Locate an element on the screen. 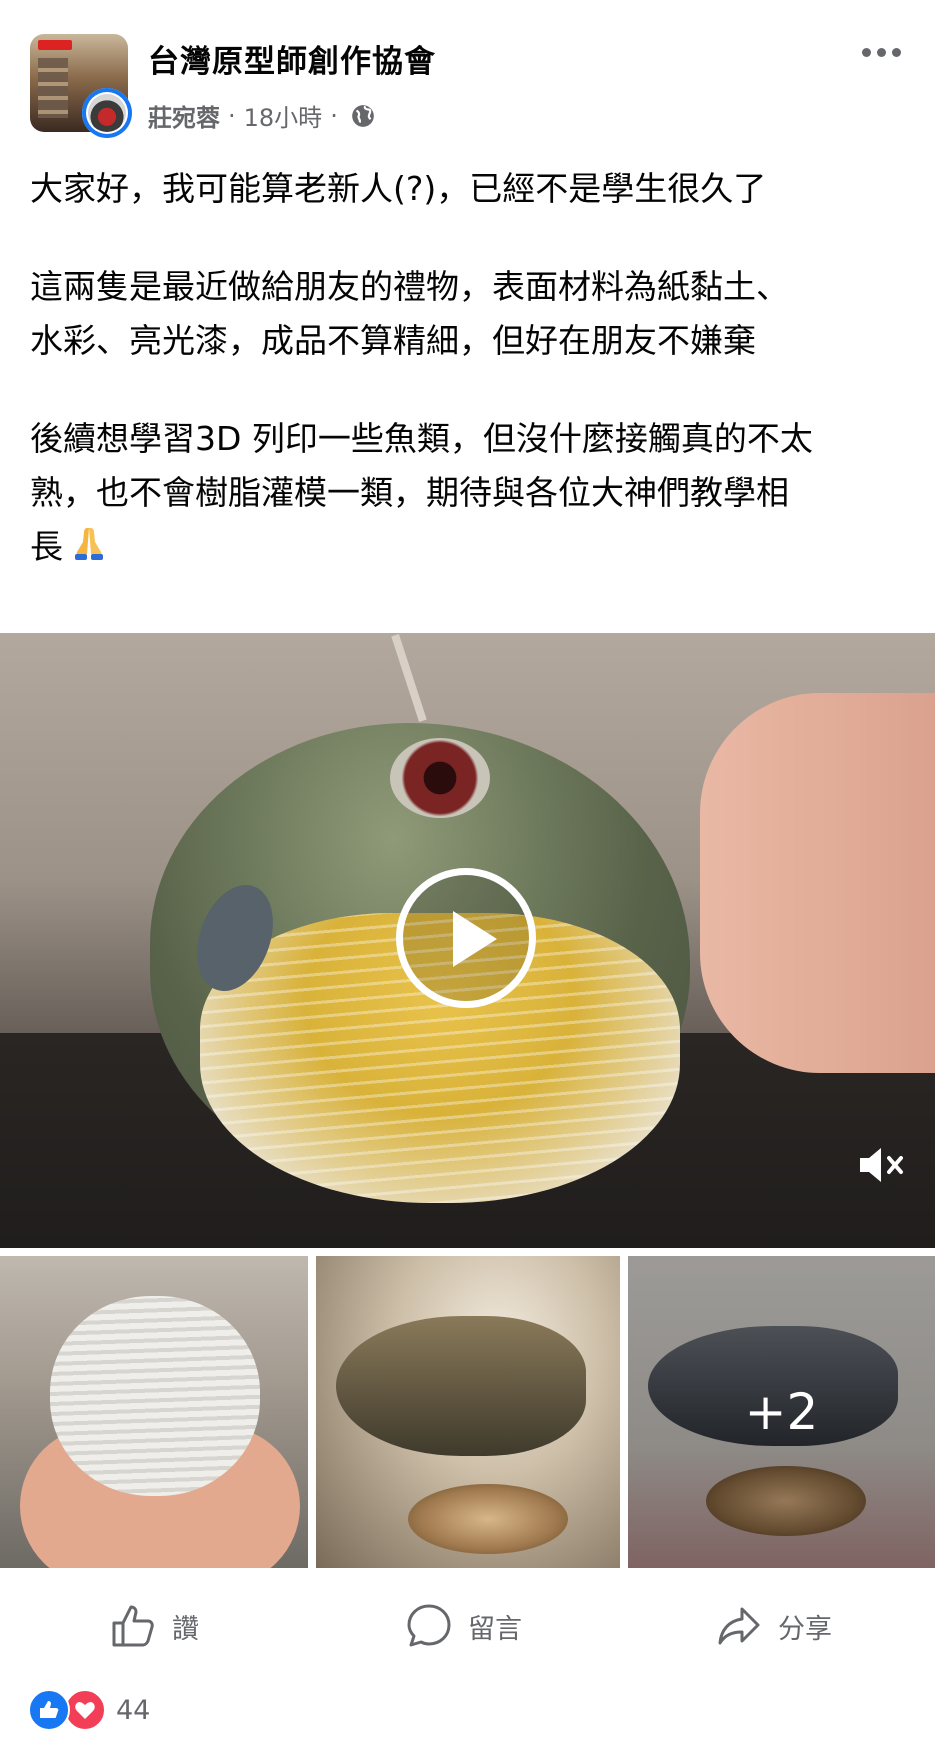  share-arrow-icon is located at coordinates (739, 1626).